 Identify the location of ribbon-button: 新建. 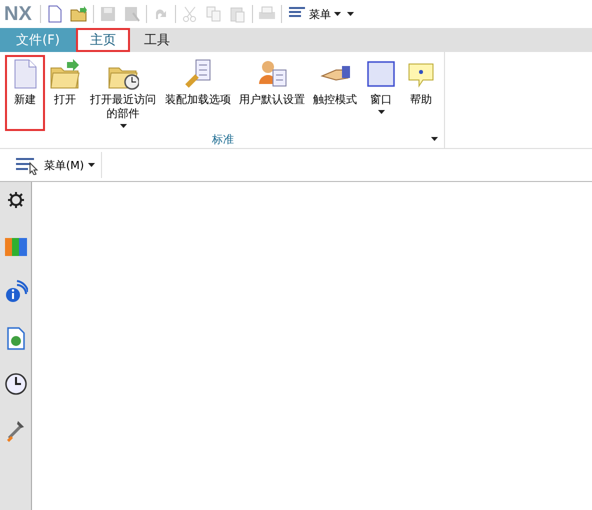
(25, 93).